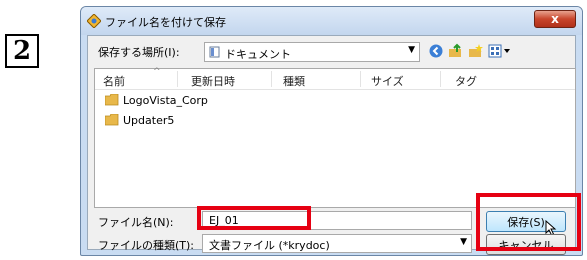 This screenshot has height=260, width=587. I want to click on file-name-highlight, so click(254, 218).